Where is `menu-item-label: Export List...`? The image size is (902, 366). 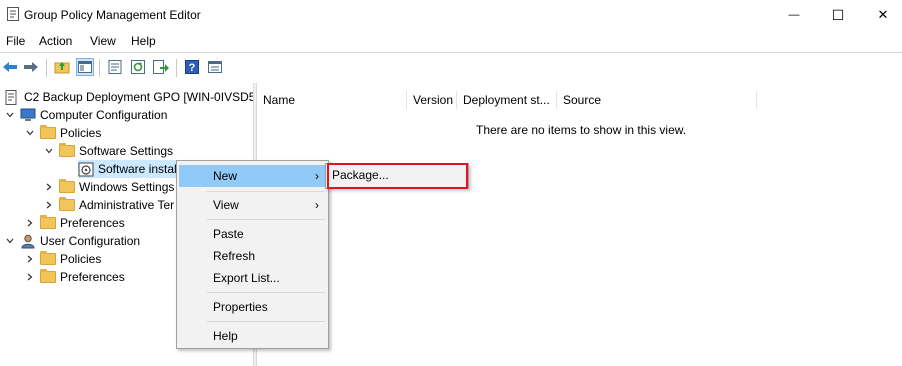 menu-item-label: Export List... is located at coordinates (246, 278).